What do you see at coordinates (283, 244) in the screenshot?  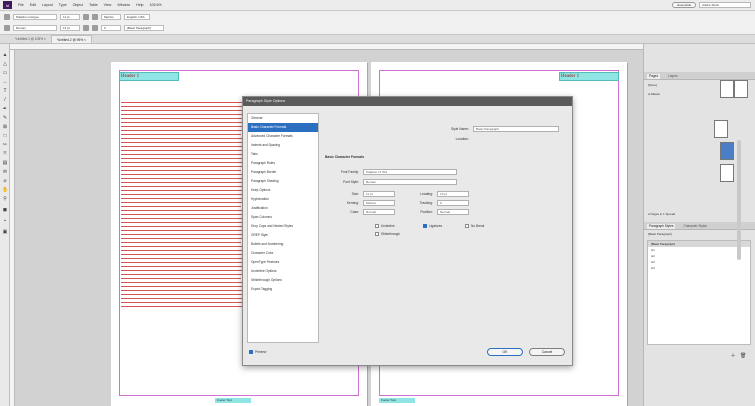 I see `dialog-category-item: Bullets and Numbering` at bounding box center [283, 244].